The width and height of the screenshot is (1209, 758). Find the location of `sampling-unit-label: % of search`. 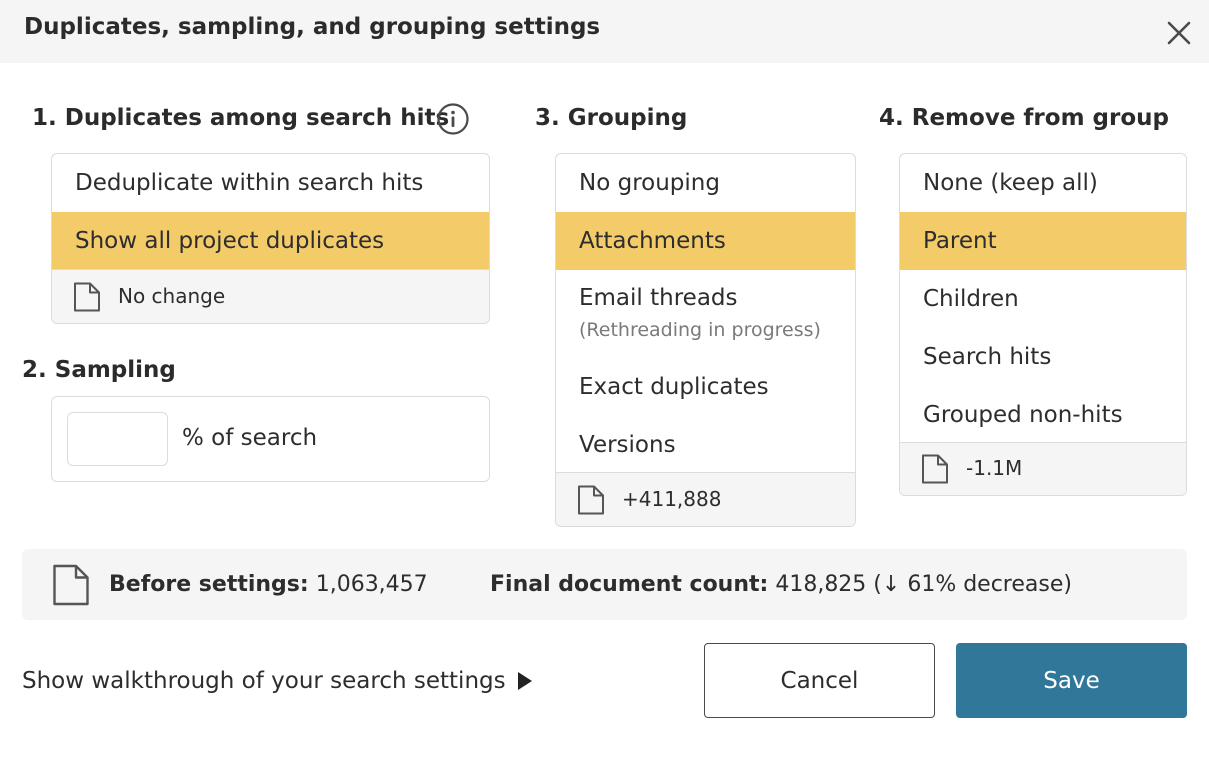

sampling-unit-label: % of search is located at coordinates (250, 438).